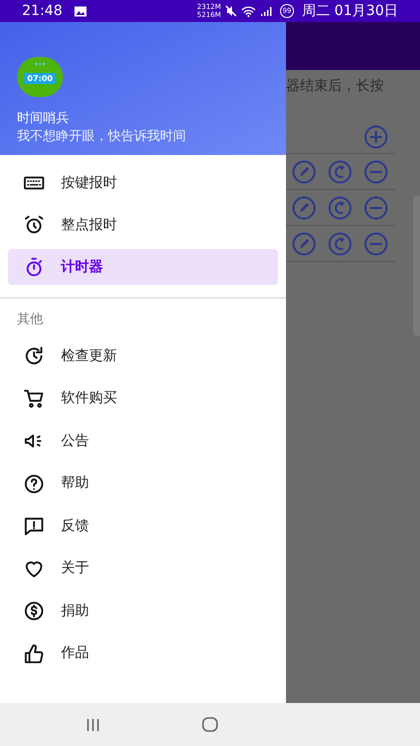 The width and height of the screenshot is (420, 746). Describe the element at coordinates (34, 483) in the screenshot. I see `help-icon` at that location.